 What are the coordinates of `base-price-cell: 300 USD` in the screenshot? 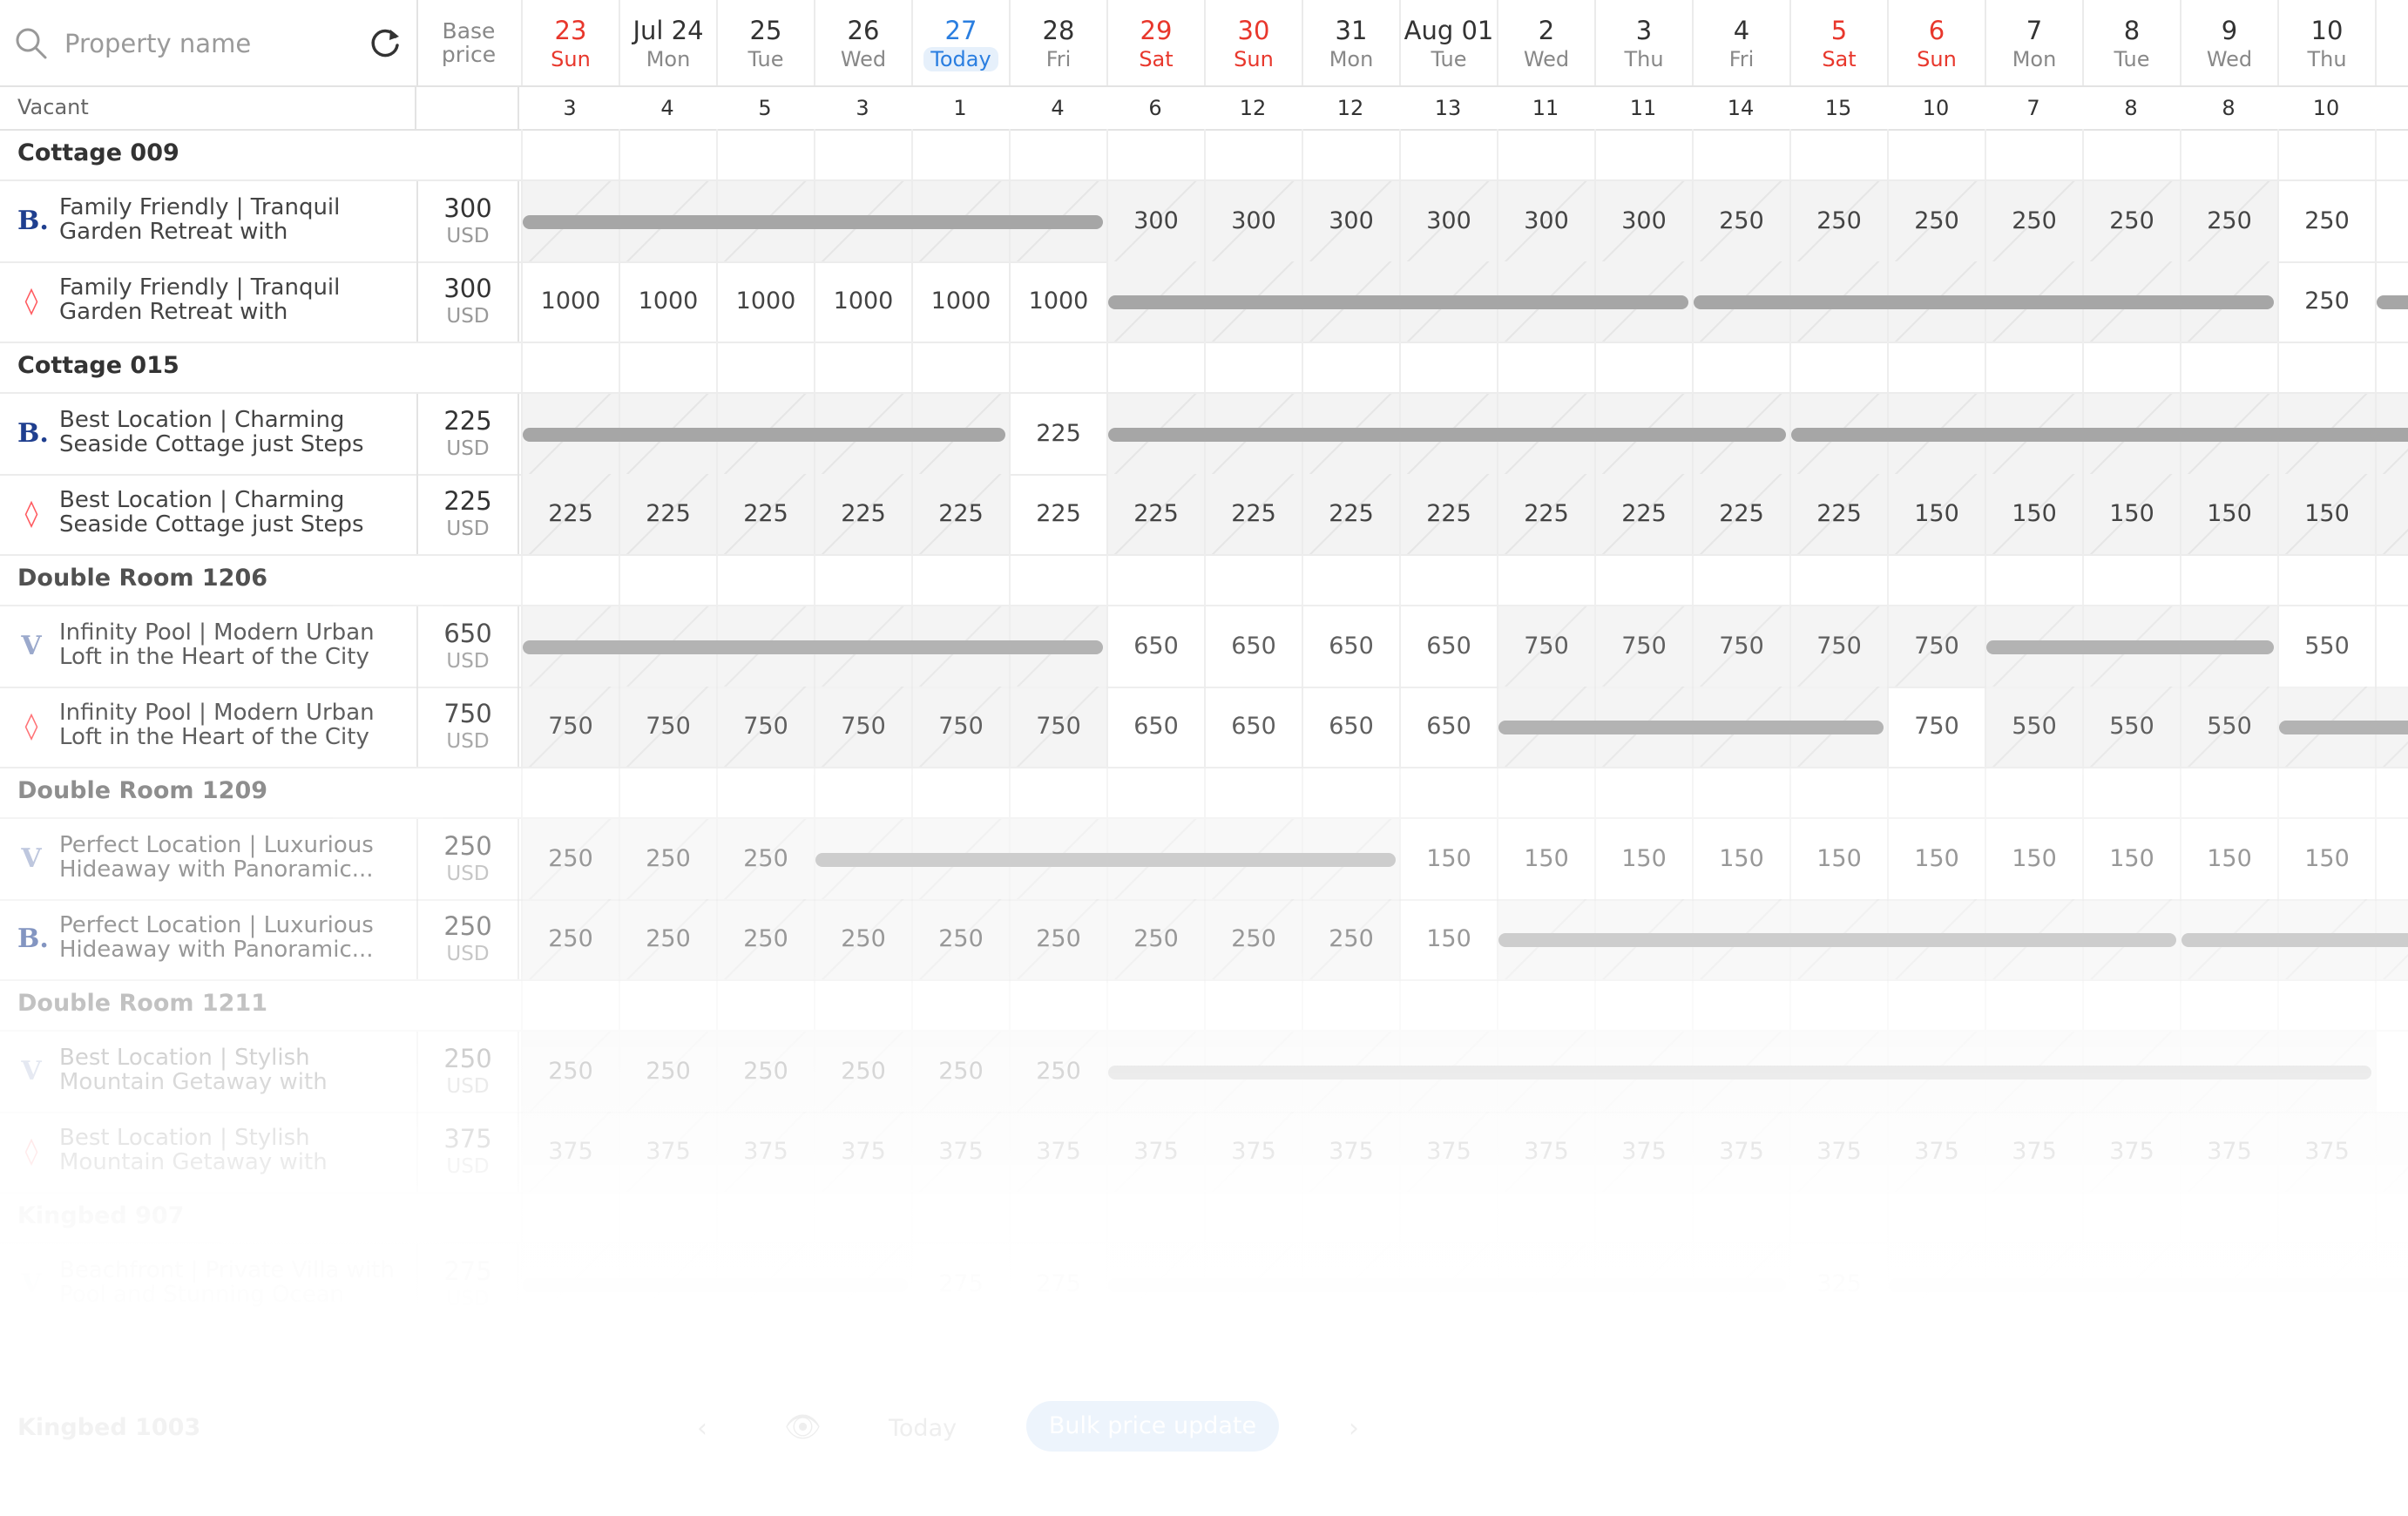 It's located at (467, 221).